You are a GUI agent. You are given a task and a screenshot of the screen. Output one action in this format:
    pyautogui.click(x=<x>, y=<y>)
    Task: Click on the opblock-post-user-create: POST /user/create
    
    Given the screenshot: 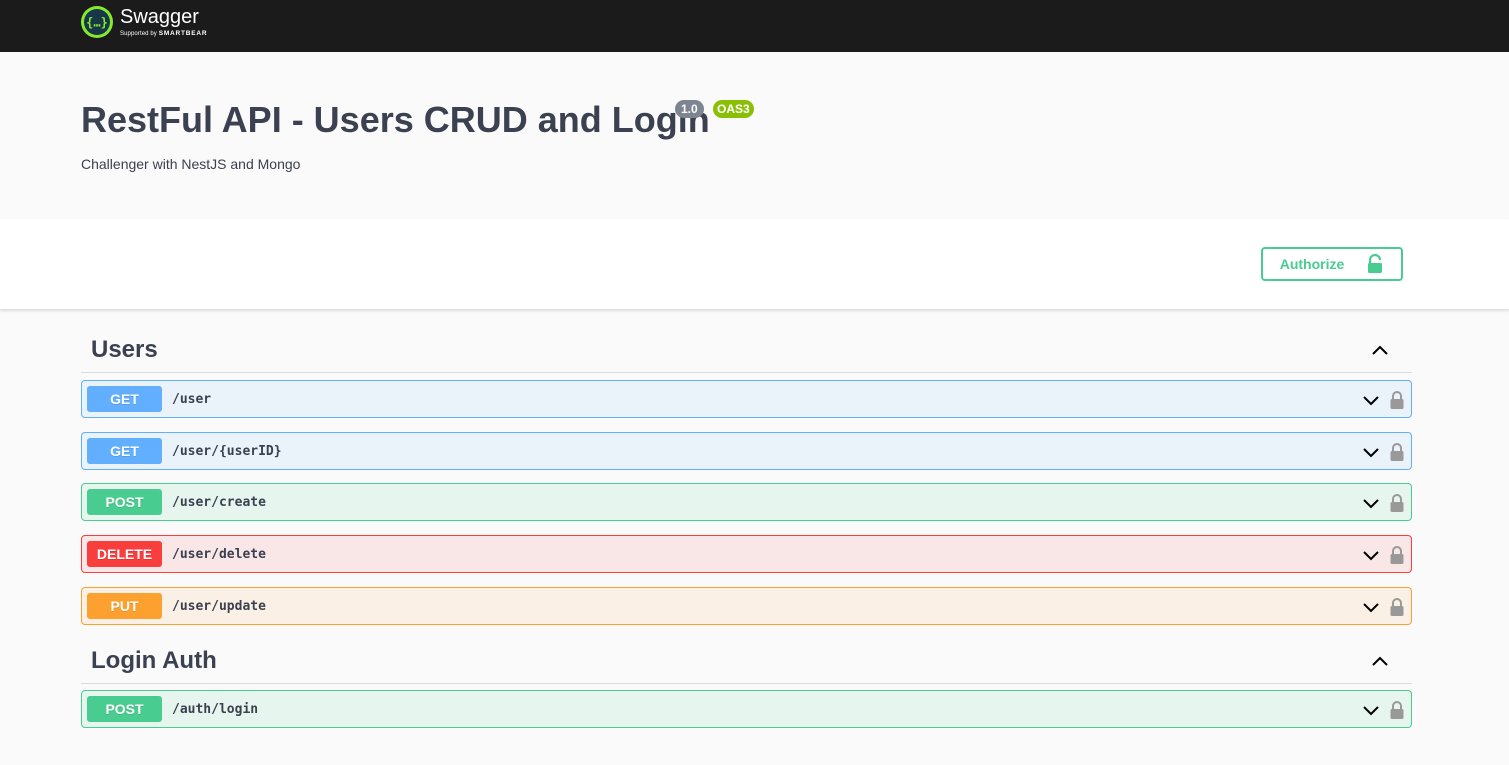 What is the action you would take?
    pyautogui.click(x=746, y=502)
    